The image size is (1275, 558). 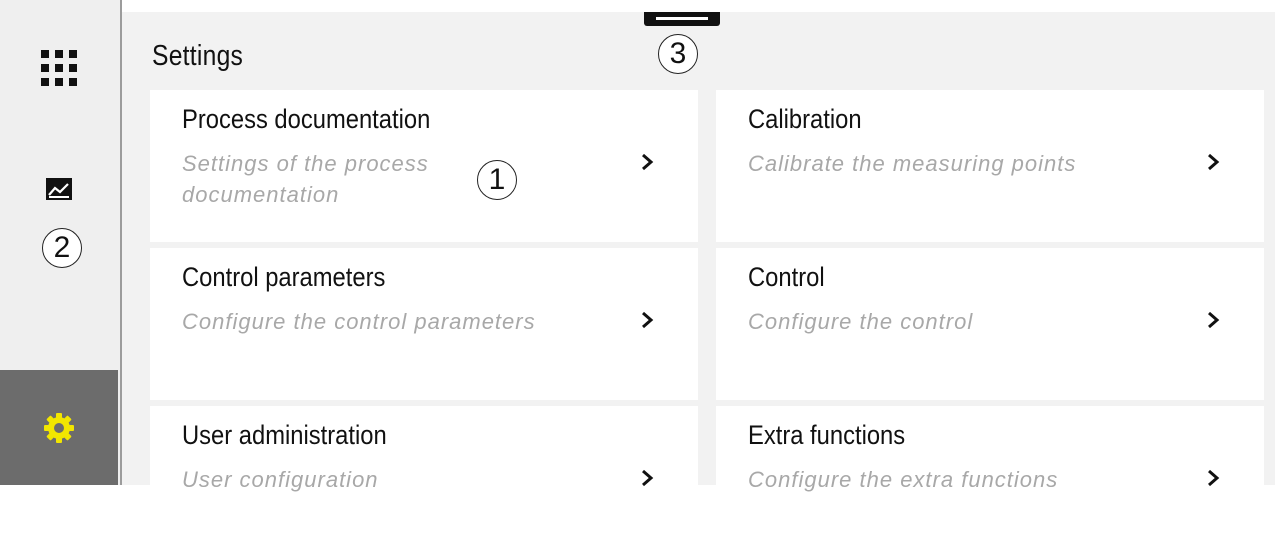 What do you see at coordinates (359, 321) in the screenshot?
I see `card-description: Configure the control parameters` at bounding box center [359, 321].